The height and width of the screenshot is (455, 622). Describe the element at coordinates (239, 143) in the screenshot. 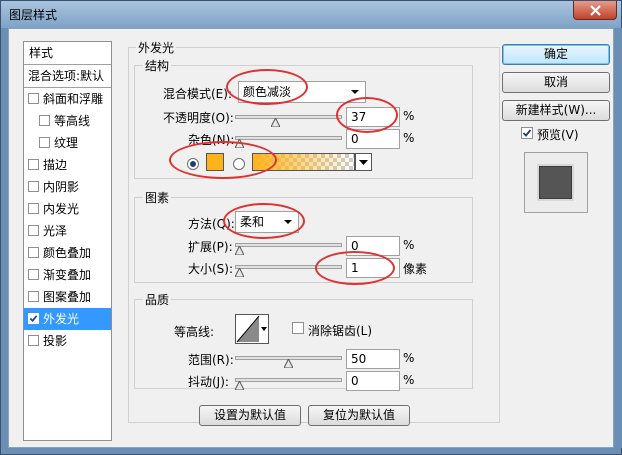

I see `noise-slider-thumb` at that location.